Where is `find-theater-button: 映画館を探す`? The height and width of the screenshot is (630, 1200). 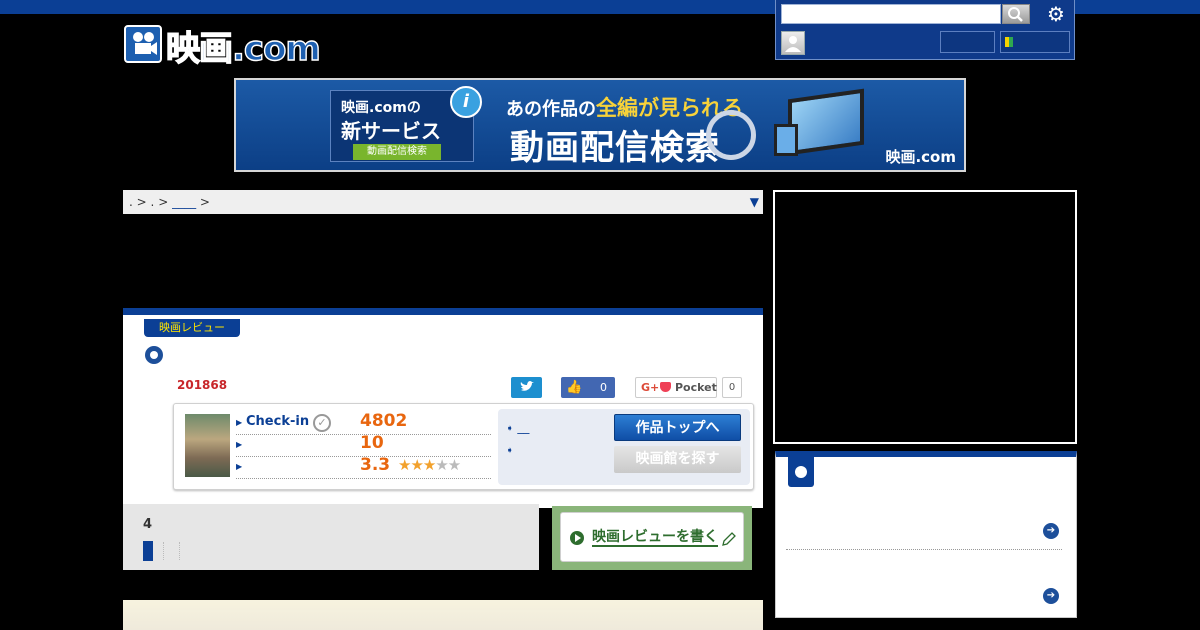 find-theater-button: 映画館を探す is located at coordinates (677, 459).